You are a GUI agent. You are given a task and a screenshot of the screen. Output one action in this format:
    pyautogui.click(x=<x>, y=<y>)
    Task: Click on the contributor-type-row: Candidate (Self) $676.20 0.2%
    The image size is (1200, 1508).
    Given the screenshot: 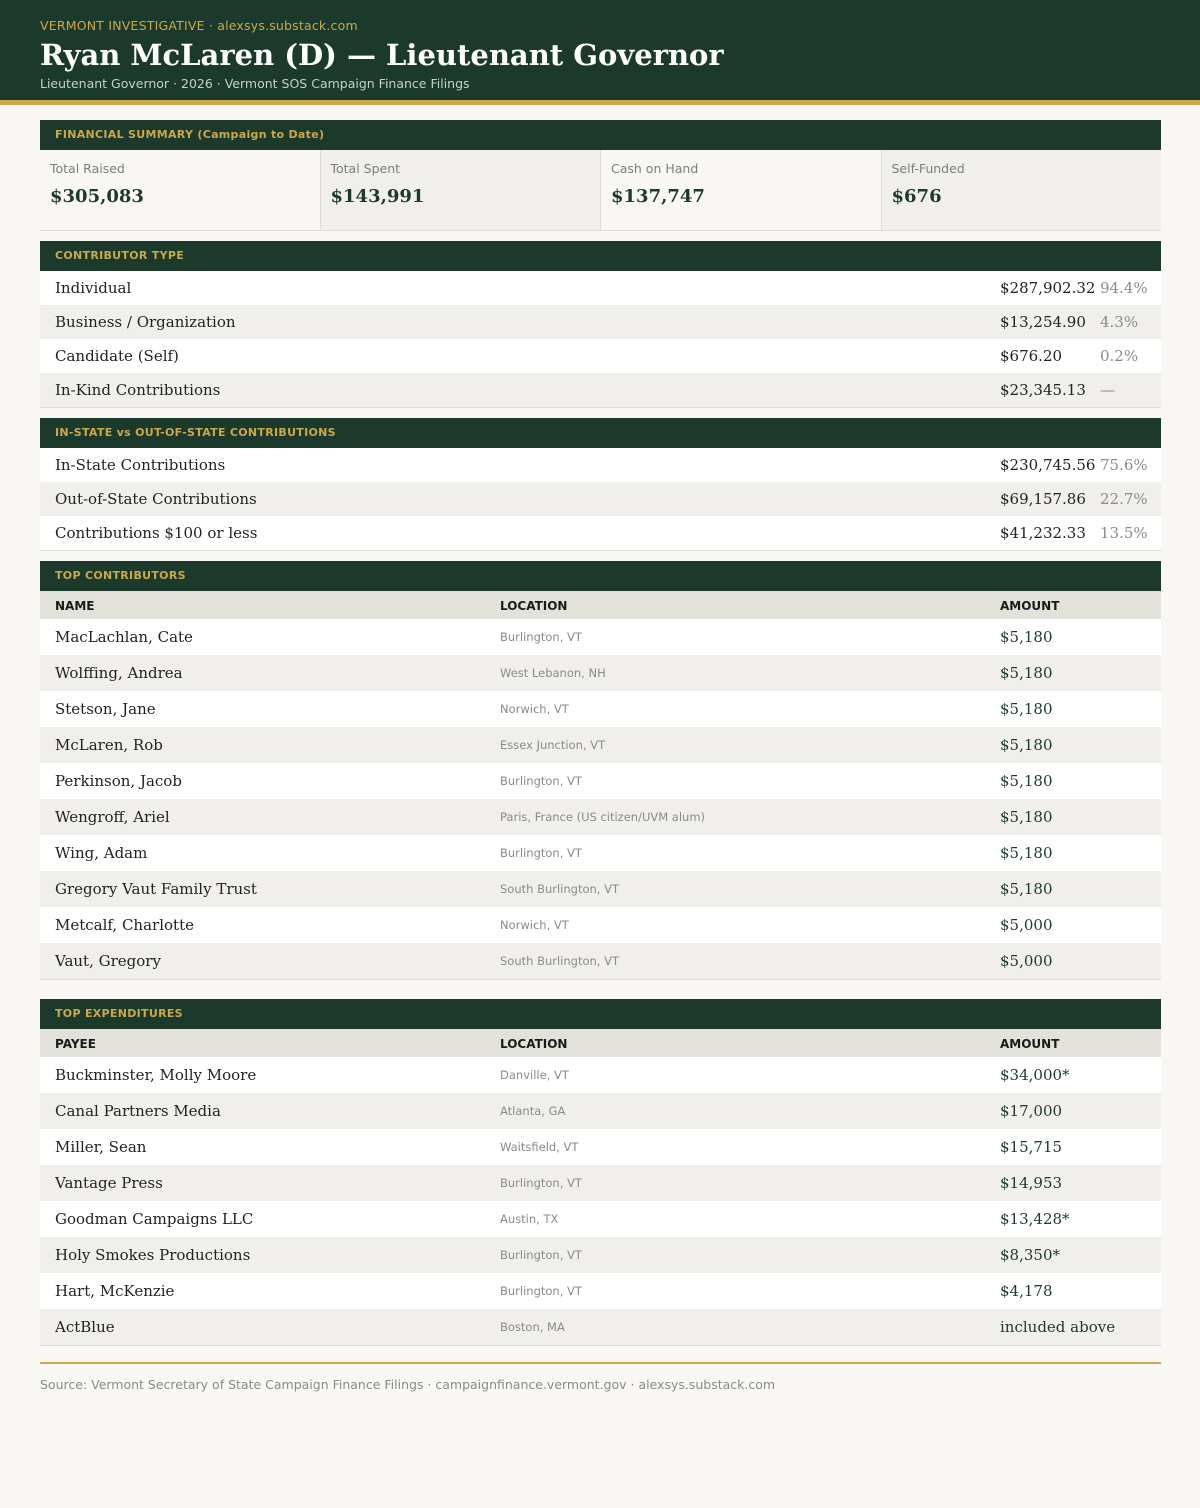 What is the action you would take?
    pyautogui.click(x=600, y=356)
    